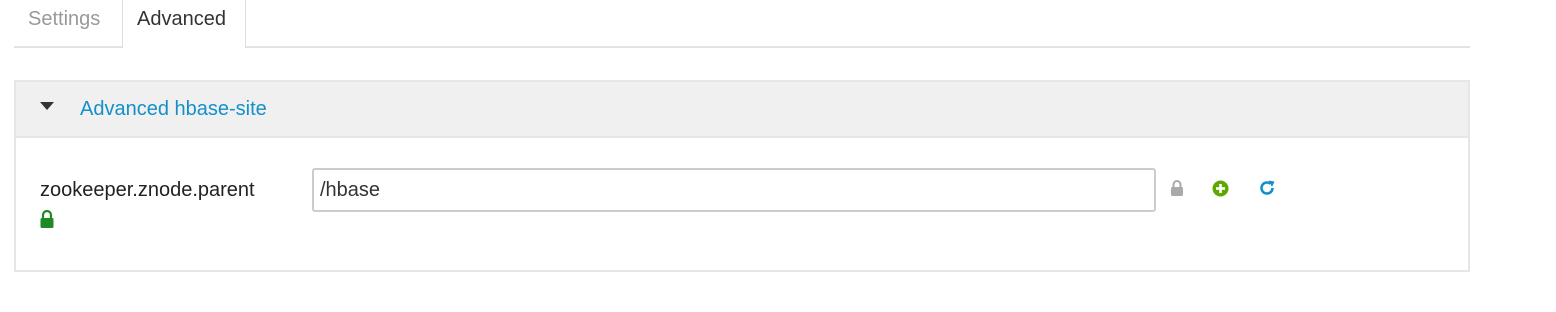  Describe the element at coordinates (184, 24) in the screenshot. I see `tab-advanced: Advanced` at that location.